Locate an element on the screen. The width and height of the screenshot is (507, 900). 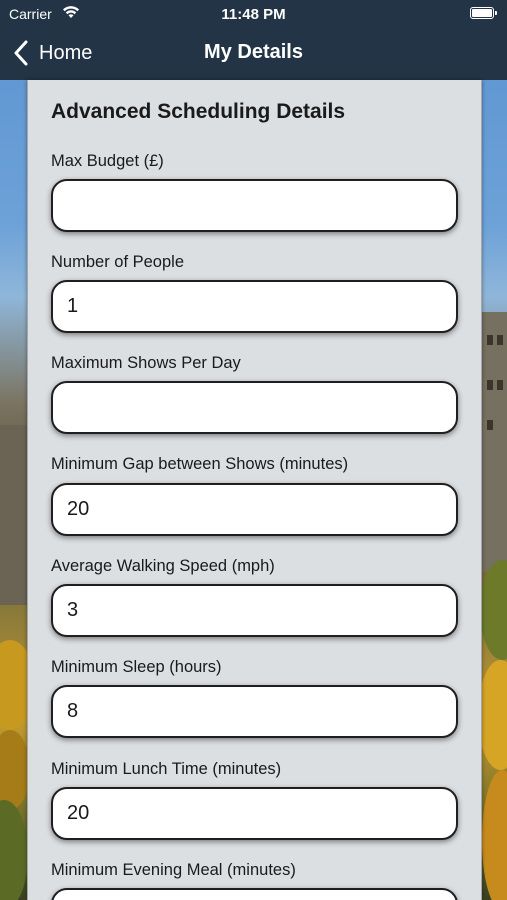
status-bar: Carrier 11:48 PM is located at coordinates (253, 14).